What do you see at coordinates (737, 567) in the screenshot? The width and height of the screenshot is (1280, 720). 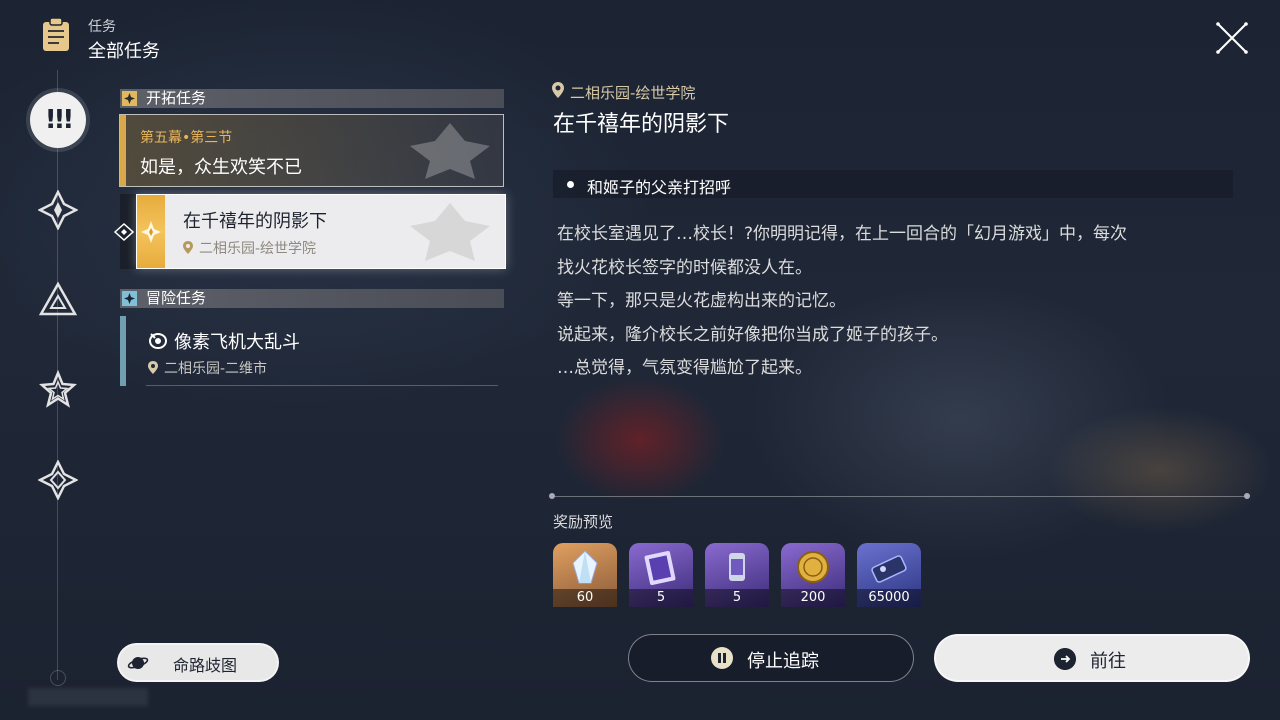 I see `refined-aether-icon` at bounding box center [737, 567].